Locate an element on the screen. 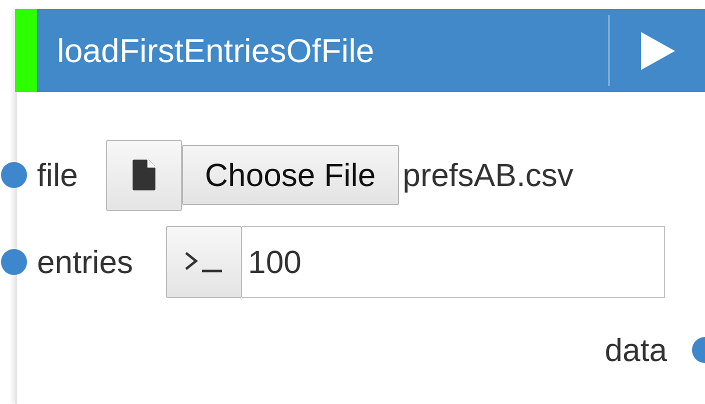  file-button is located at coordinates (144, 175).